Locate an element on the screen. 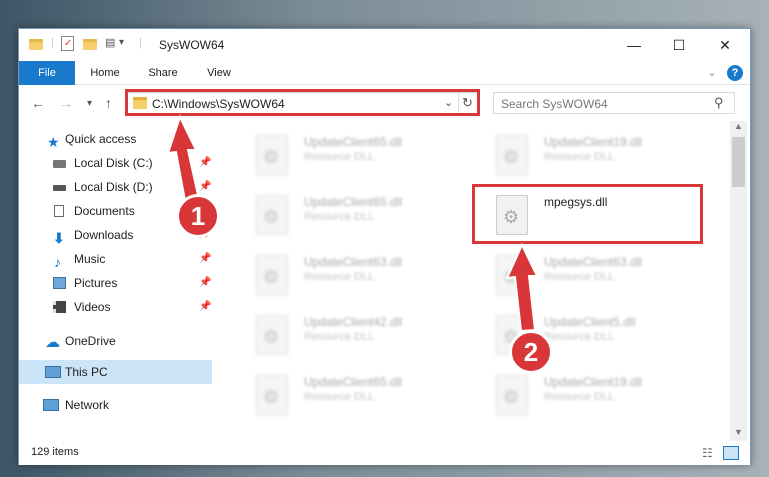  qat-dropdown-icon: ▾ is located at coordinates (121, 45).